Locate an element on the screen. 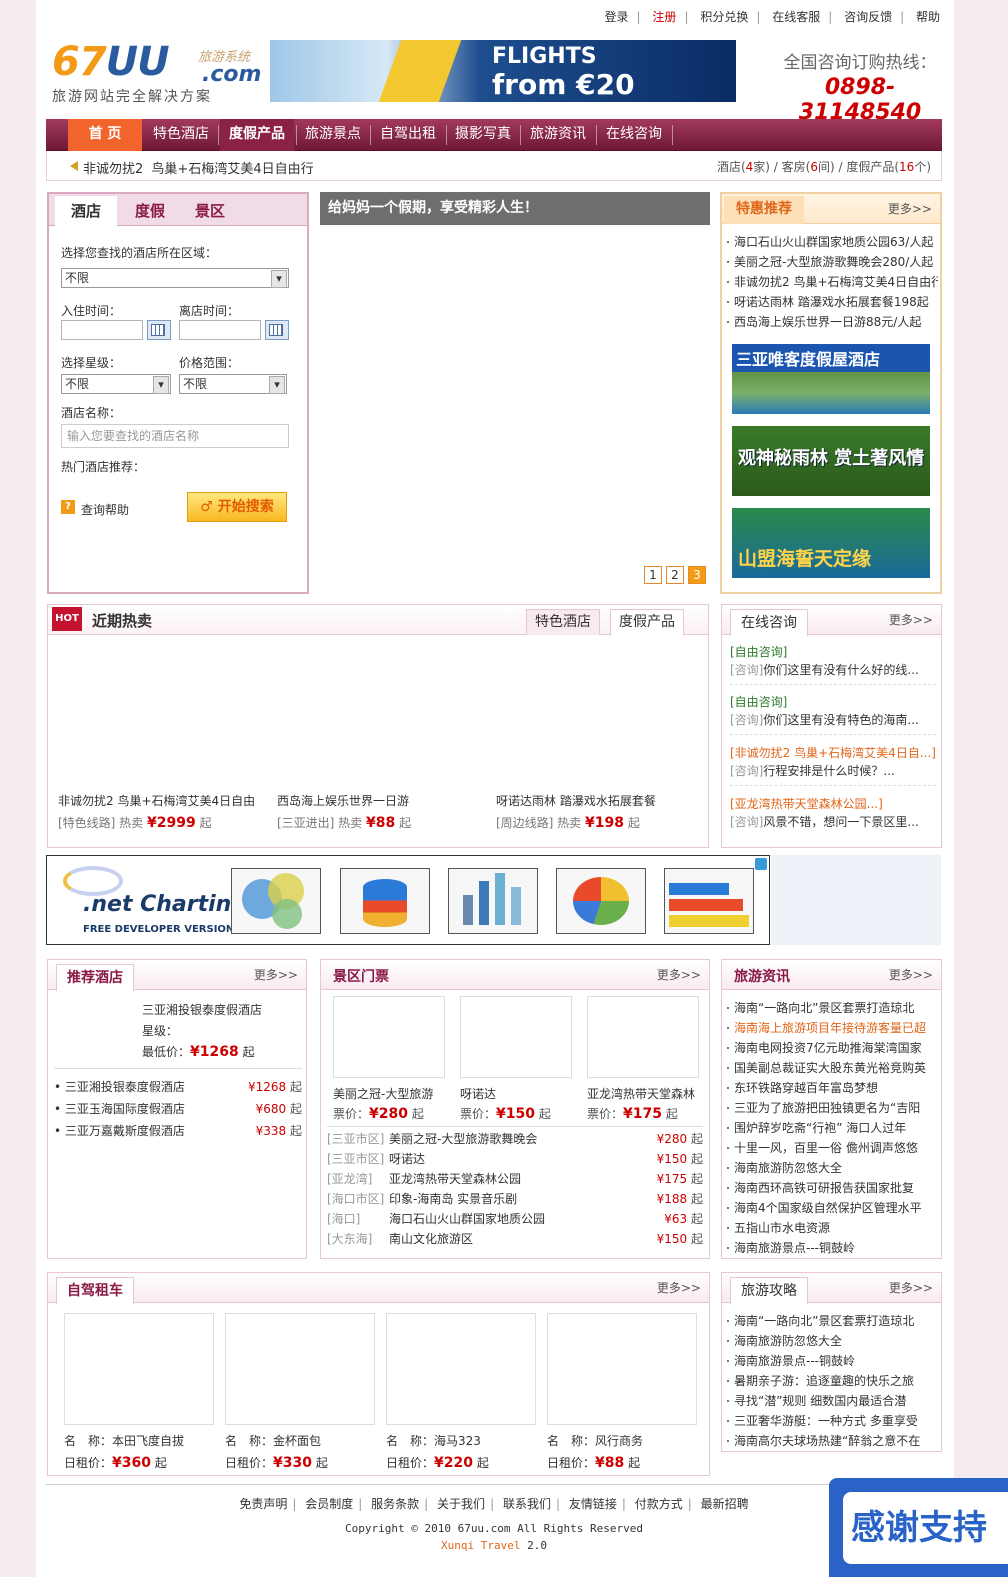  slide-page-2: 2 is located at coordinates (675, 575).